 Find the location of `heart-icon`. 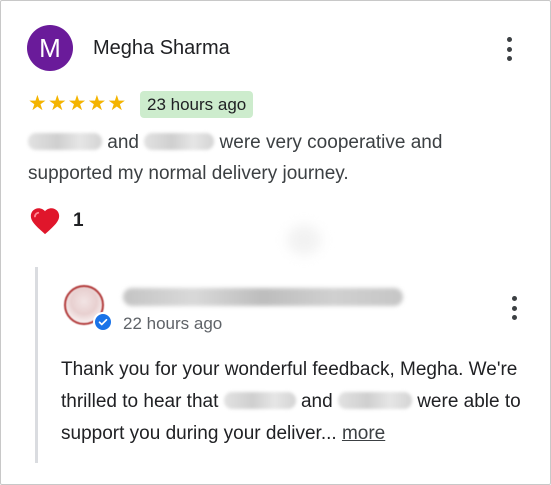

heart-icon is located at coordinates (45, 221).